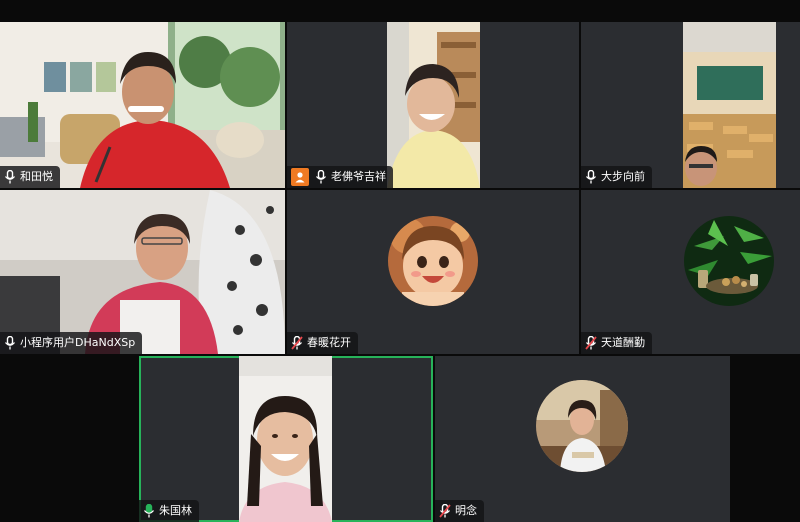  I want to click on video-tile-participant-6: 天道酬勤, so click(690, 272).